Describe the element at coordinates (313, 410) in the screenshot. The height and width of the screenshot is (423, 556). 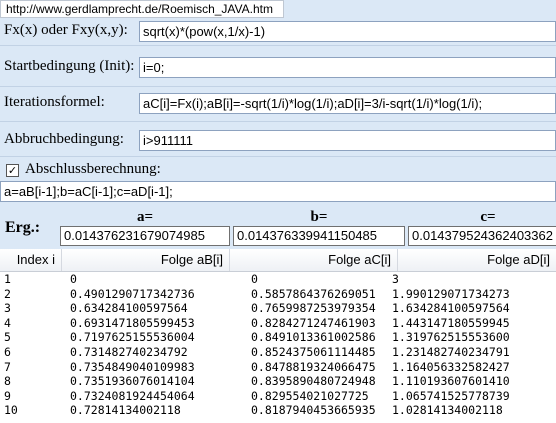
I see `cell-ac: 0.8187940453665935` at that location.